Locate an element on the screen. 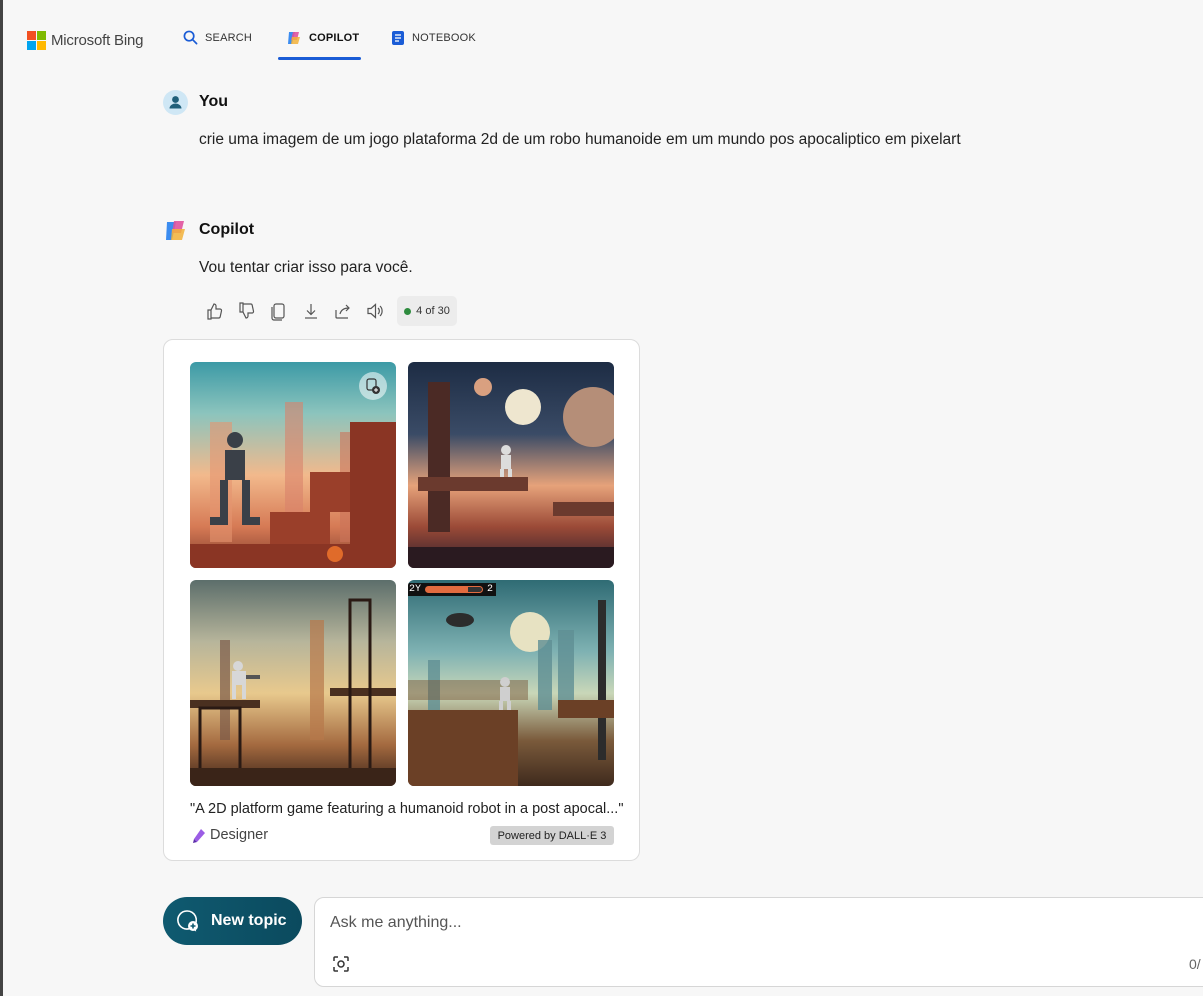  tab-notebook: NOTEBOOK is located at coordinates (433, 38).